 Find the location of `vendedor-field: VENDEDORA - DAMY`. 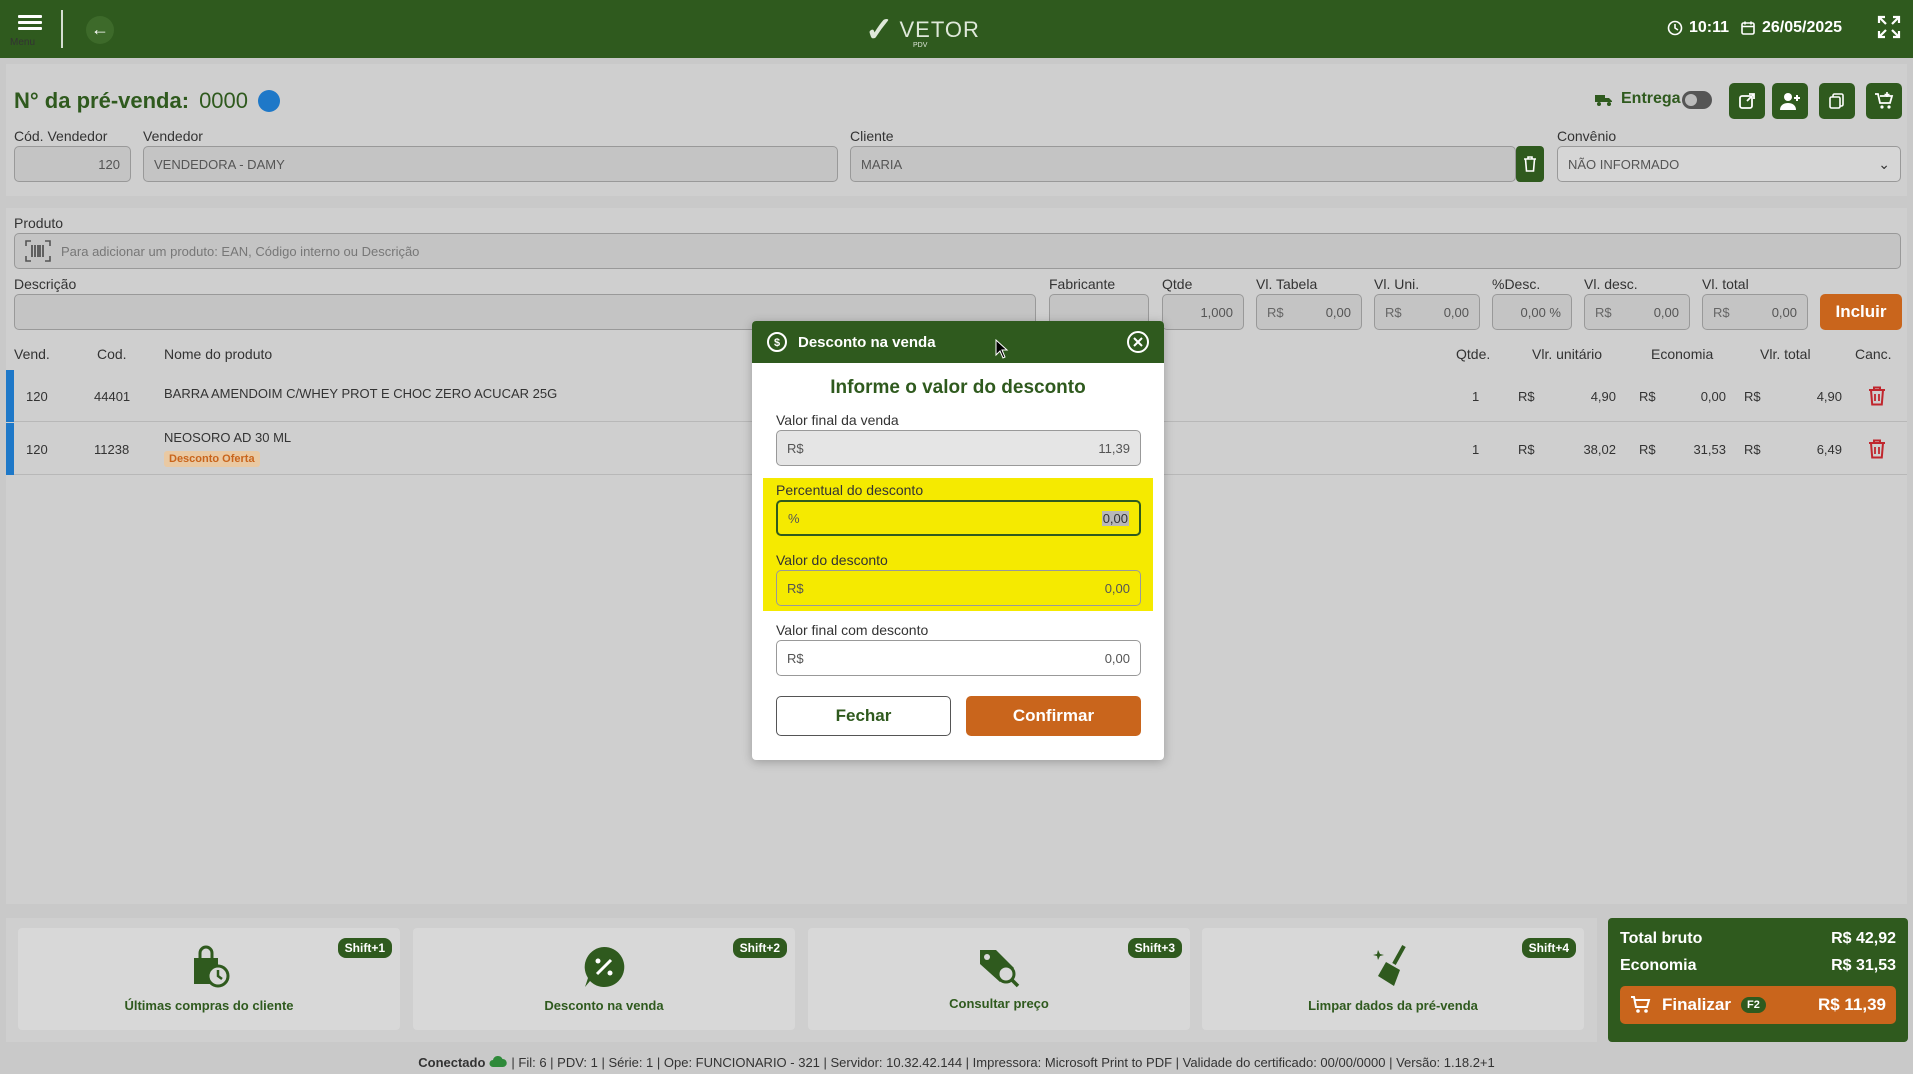

vendedor-field: VENDEDORA - DAMY is located at coordinates (490, 164).